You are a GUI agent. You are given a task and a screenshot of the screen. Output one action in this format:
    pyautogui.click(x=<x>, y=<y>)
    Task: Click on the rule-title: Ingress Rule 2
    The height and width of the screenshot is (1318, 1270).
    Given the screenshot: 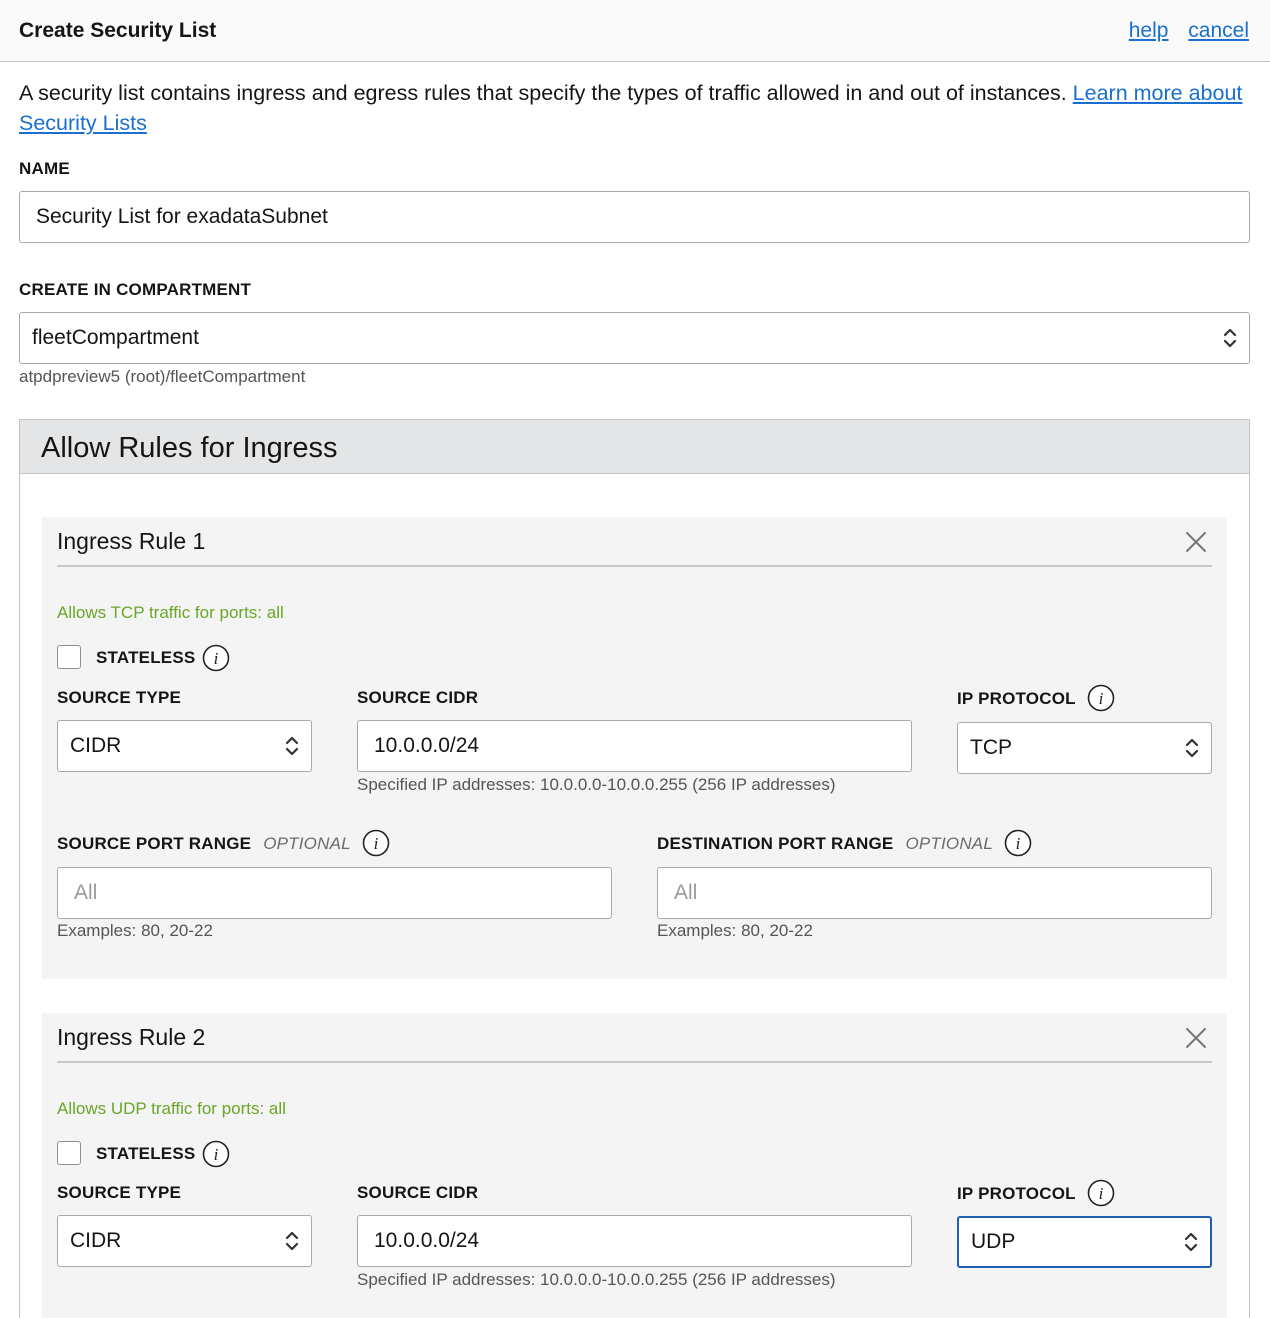 What is the action you would take?
    pyautogui.click(x=131, y=1037)
    